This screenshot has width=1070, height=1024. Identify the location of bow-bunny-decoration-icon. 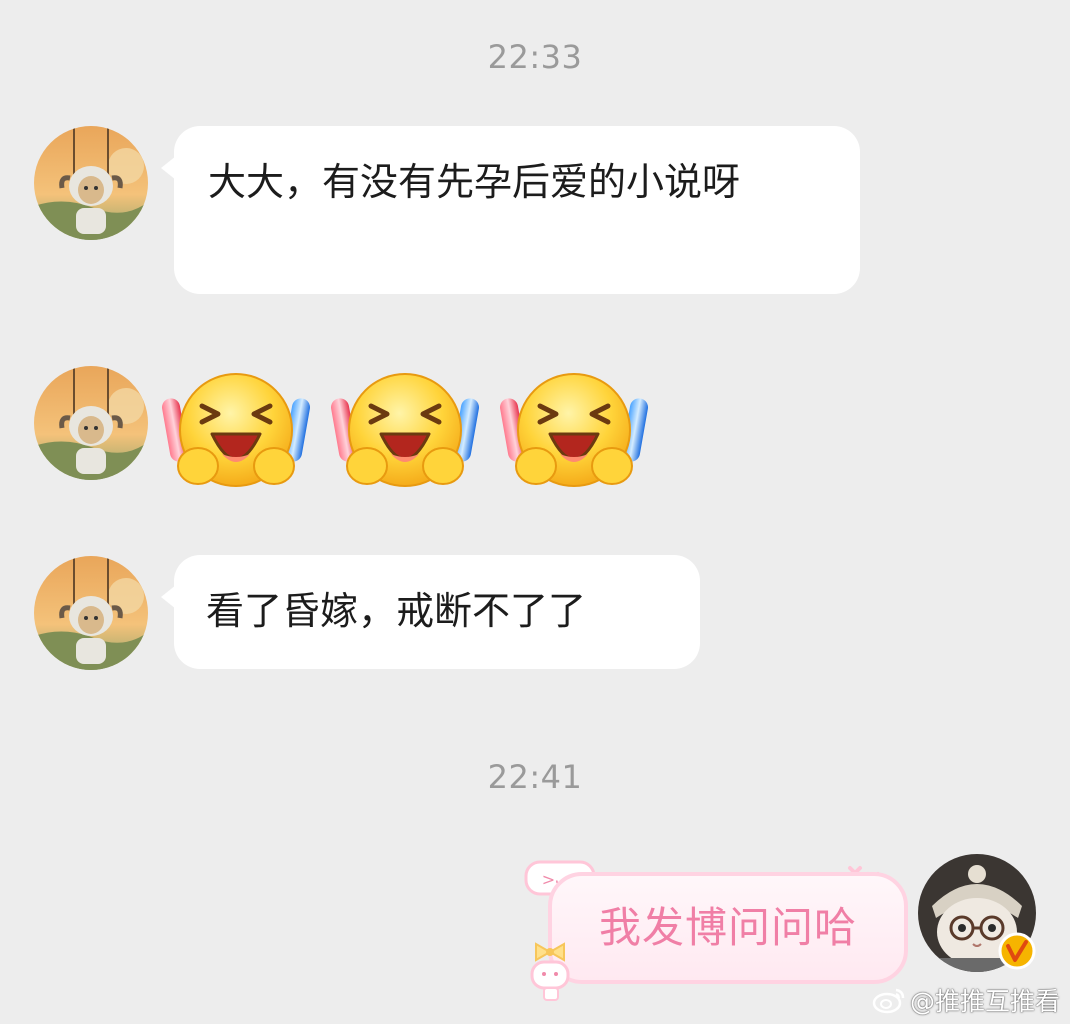
(550, 971).